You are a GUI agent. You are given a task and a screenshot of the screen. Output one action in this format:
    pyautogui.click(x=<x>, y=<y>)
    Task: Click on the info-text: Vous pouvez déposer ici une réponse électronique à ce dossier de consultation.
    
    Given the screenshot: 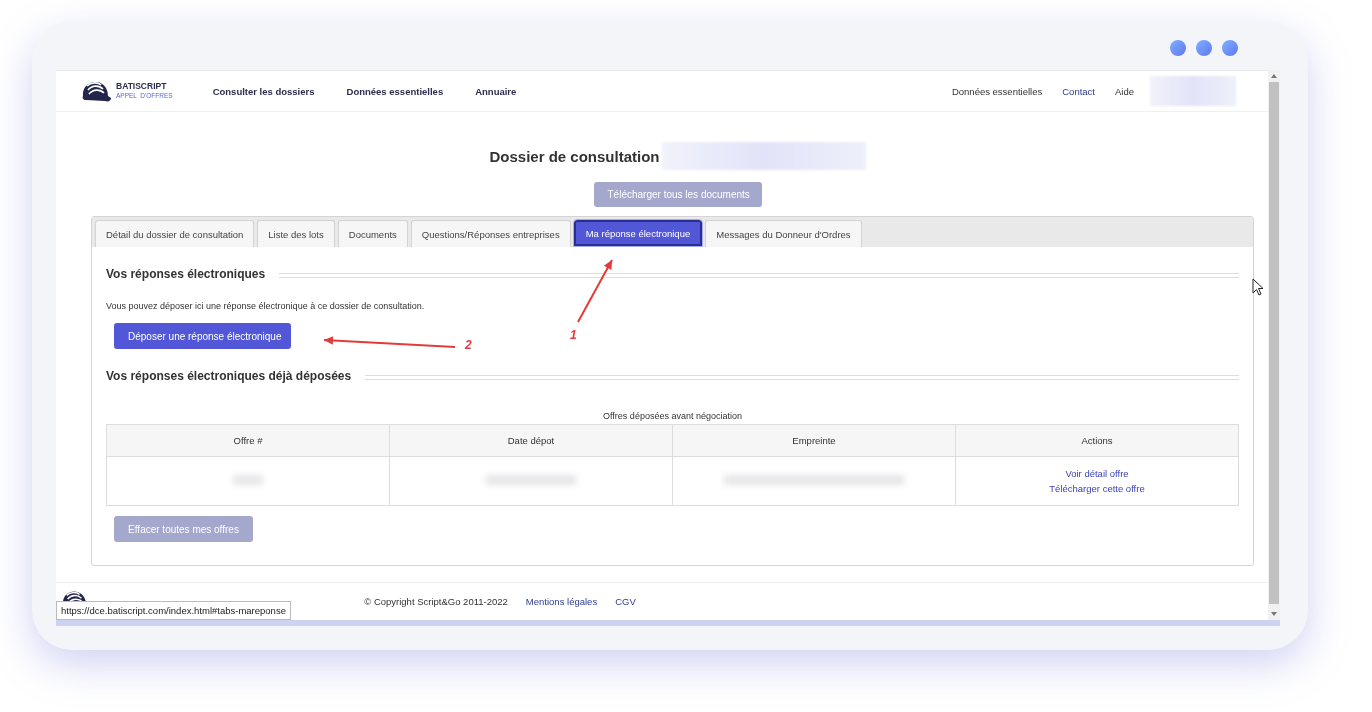 What is the action you would take?
    pyautogui.click(x=265, y=306)
    